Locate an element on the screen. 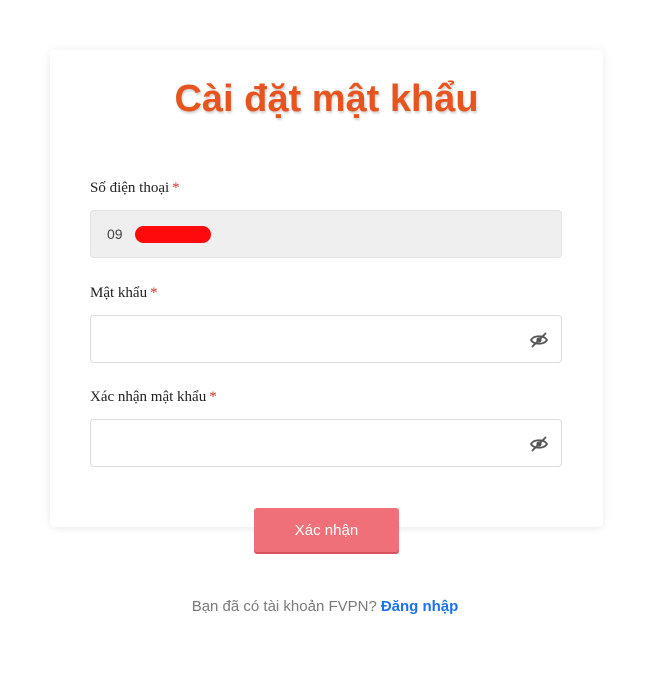 Image resolution: width=650 pixels, height=675 pixels. submit-button: Xác nhận is located at coordinates (326, 530).